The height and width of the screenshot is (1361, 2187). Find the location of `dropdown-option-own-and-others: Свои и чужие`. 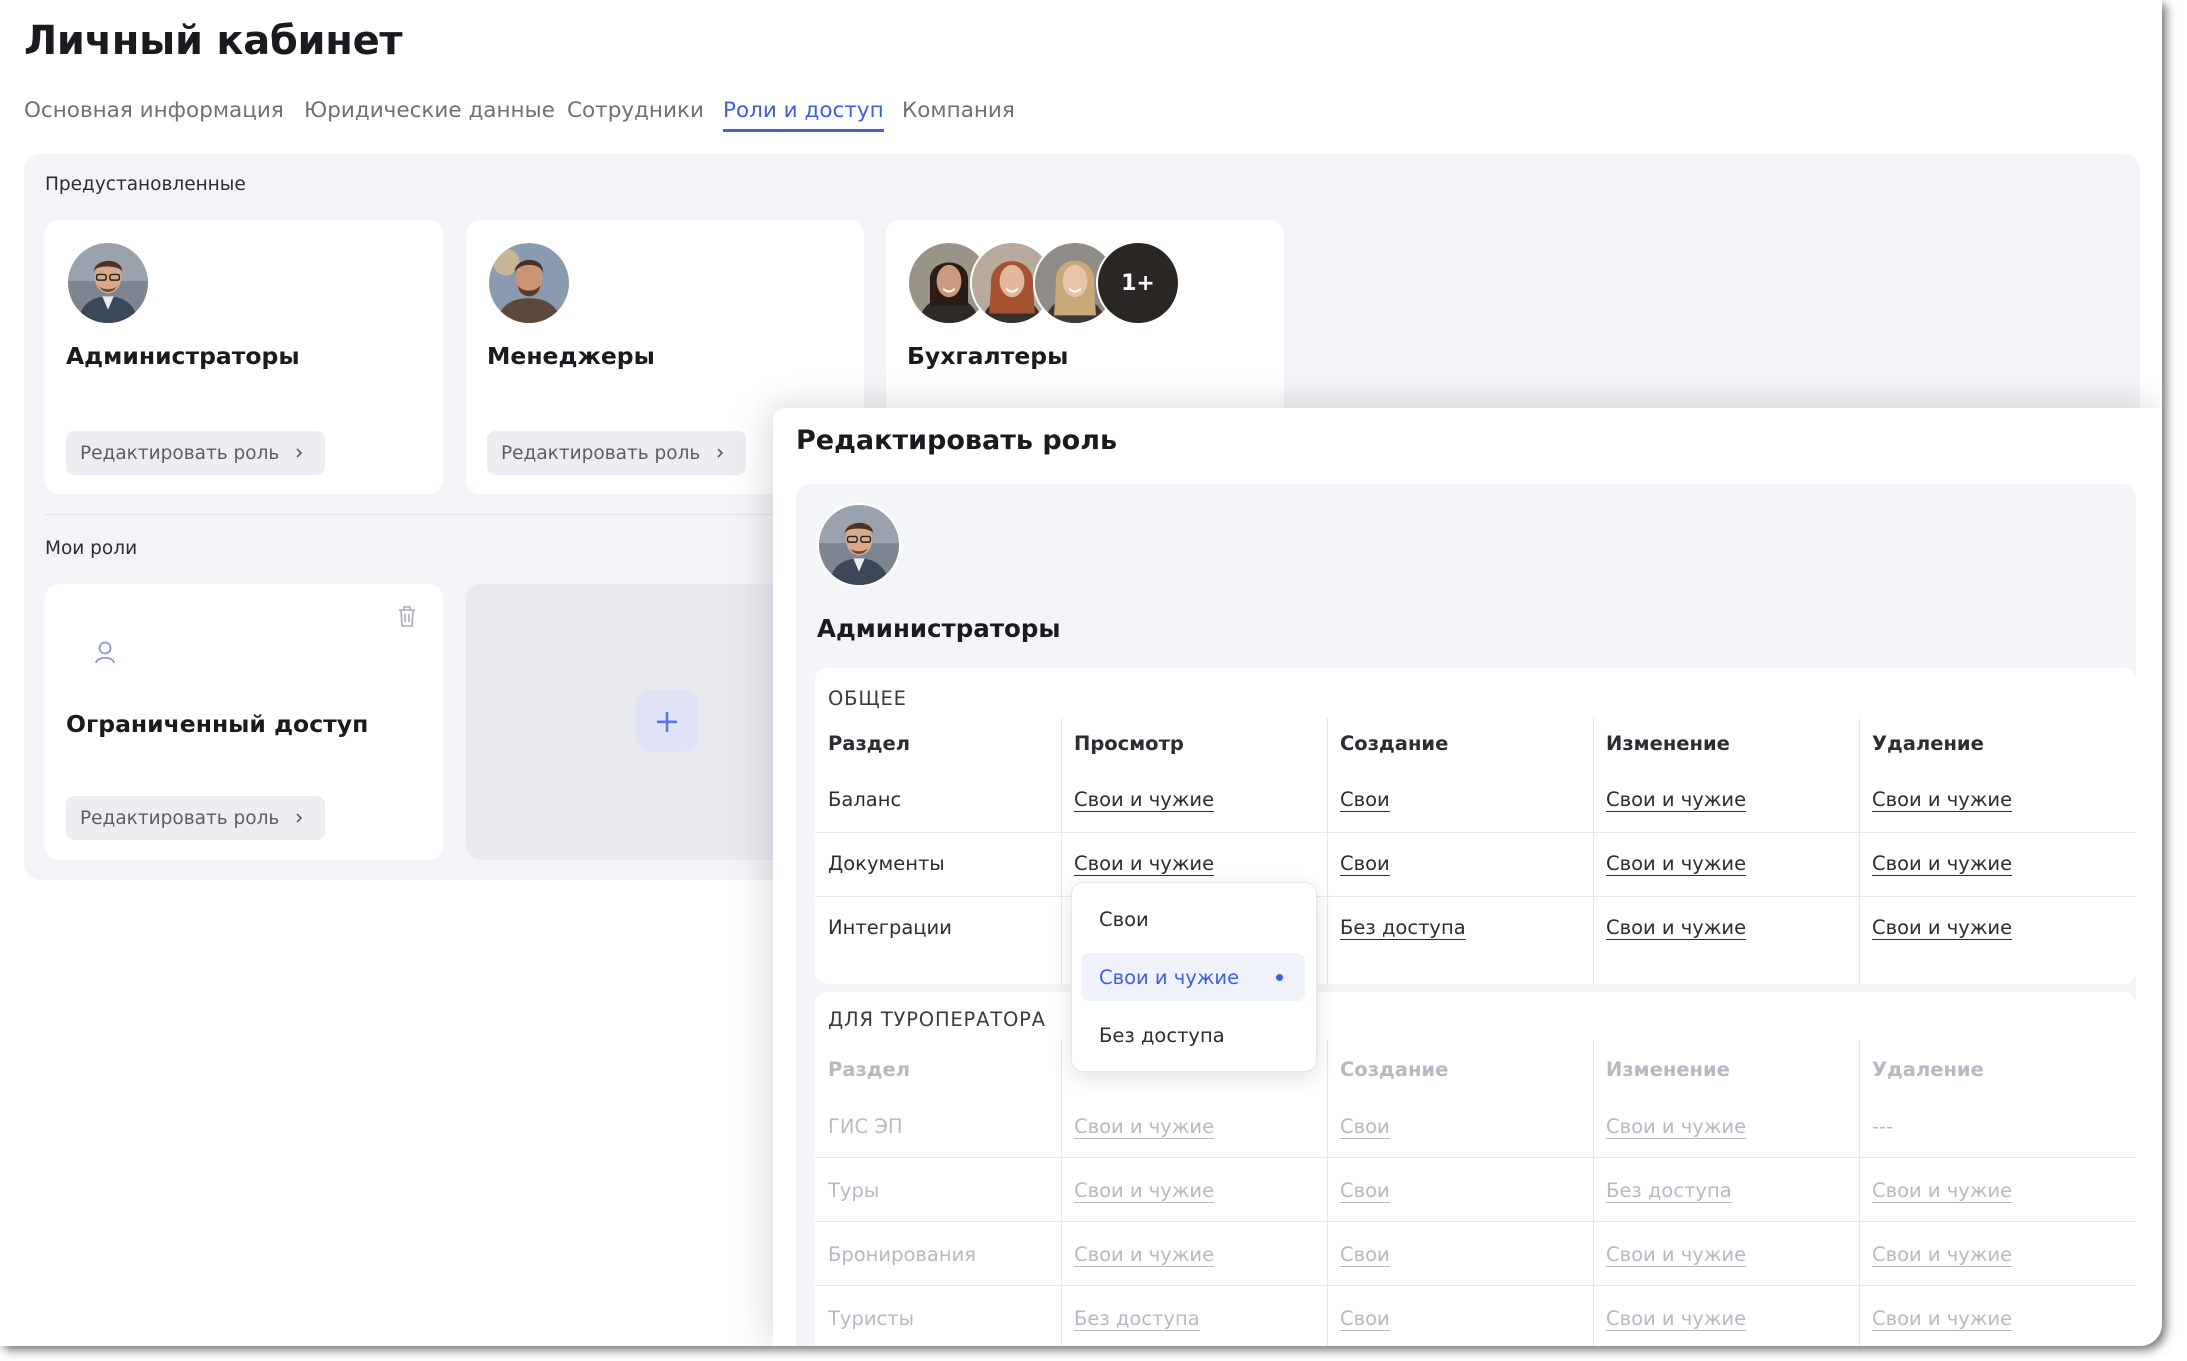

dropdown-option-own-and-others: Свои и чужие is located at coordinates (1193, 977).